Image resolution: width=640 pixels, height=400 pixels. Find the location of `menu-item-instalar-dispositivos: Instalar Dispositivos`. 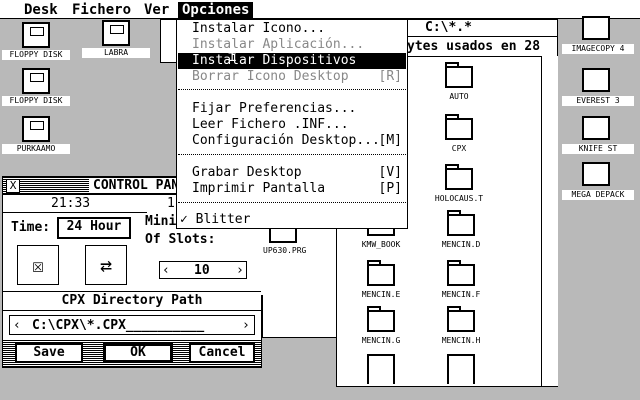

menu-item-instalar-dispositivos: Instalar Dispositivos is located at coordinates (292, 61).